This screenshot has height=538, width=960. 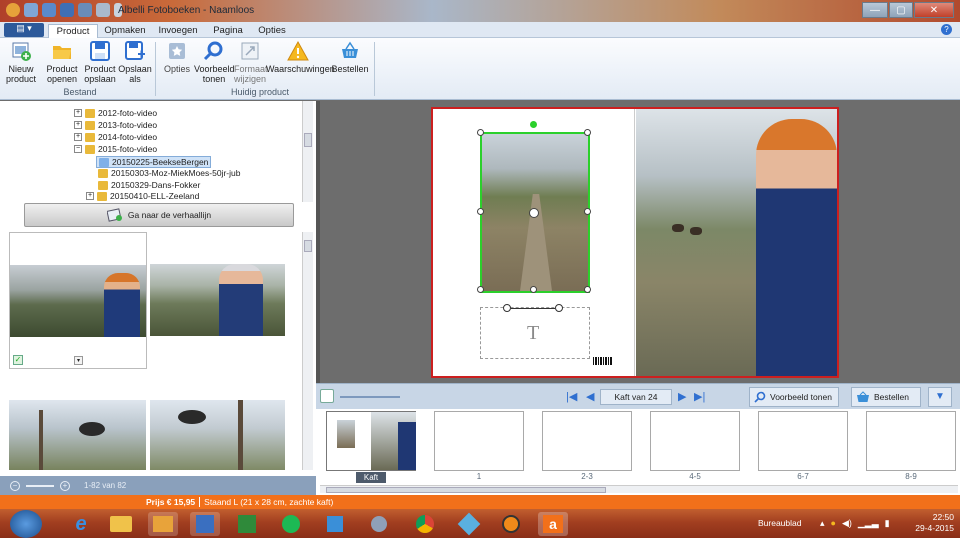 I want to click on photo-icon, so click(x=85, y=10).